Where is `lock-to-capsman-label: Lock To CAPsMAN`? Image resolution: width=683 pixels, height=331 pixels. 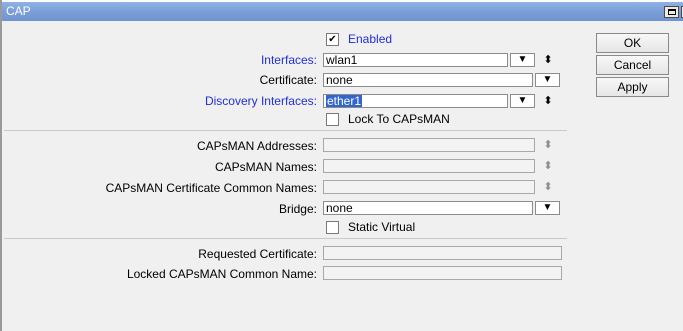
lock-to-capsman-label: Lock To CAPsMAN is located at coordinates (399, 119).